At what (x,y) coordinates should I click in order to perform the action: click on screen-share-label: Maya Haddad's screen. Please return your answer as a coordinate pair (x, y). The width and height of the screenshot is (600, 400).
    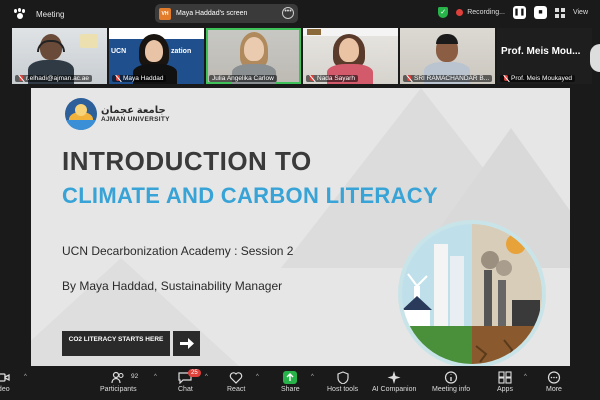
    Looking at the image, I should click on (212, 13).